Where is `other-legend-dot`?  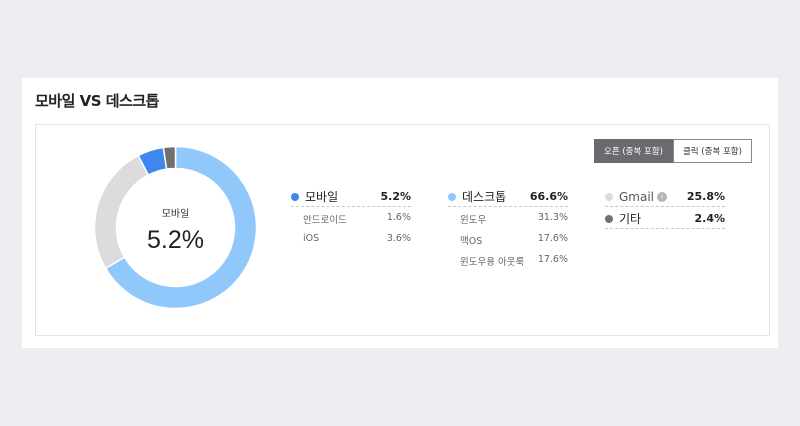 other-legend-dot is located at coordinates (609, 218).